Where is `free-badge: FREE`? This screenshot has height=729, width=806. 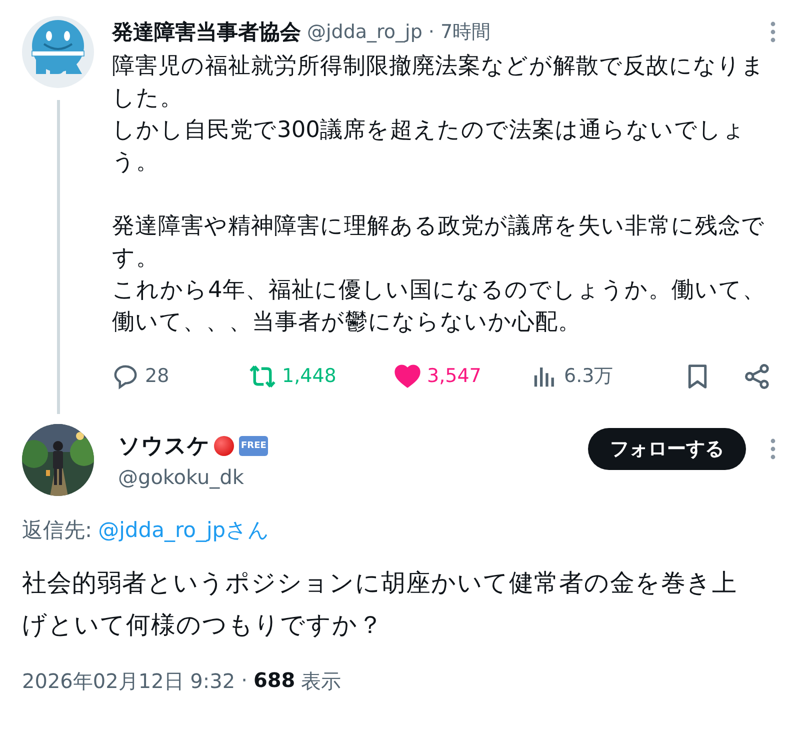
free-badge: FREE is located at coordinates (253, 446).